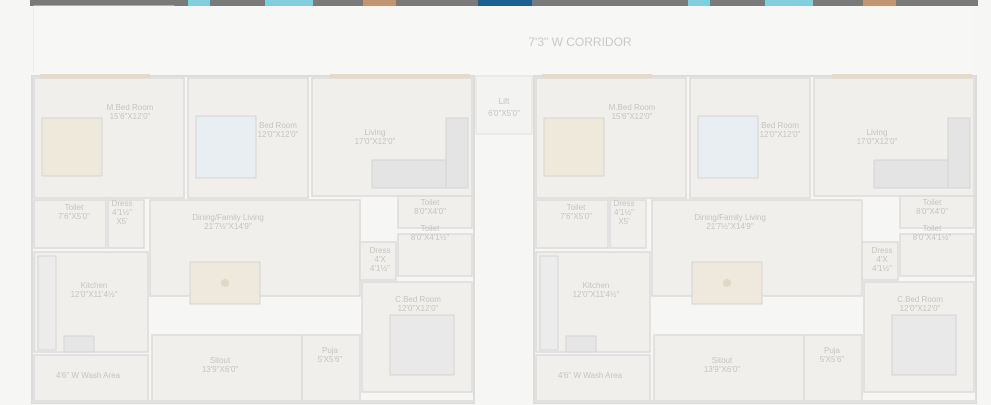 This screenshot has height=405, width=991. Describe the element at coordinates (504, 113) in the screenshot. I see `lift-size: 6'0"X5'0"` at that location.